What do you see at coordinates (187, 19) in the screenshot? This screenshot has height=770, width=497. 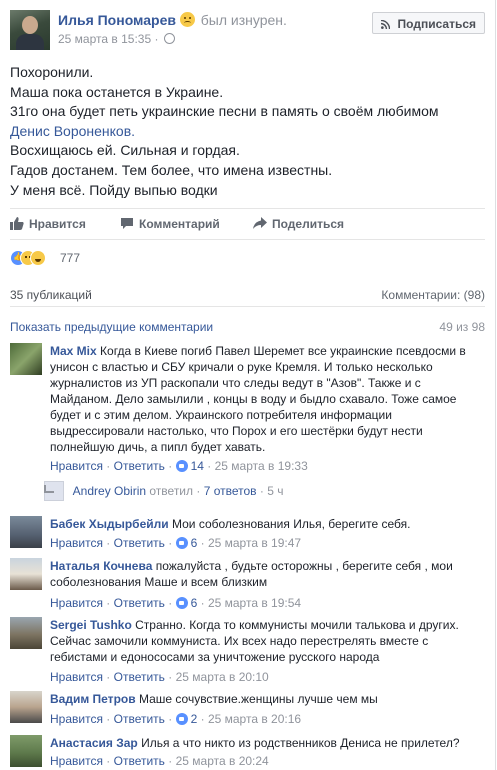 I see `feeling-emoji-icon` at bounding box center [187, 19].